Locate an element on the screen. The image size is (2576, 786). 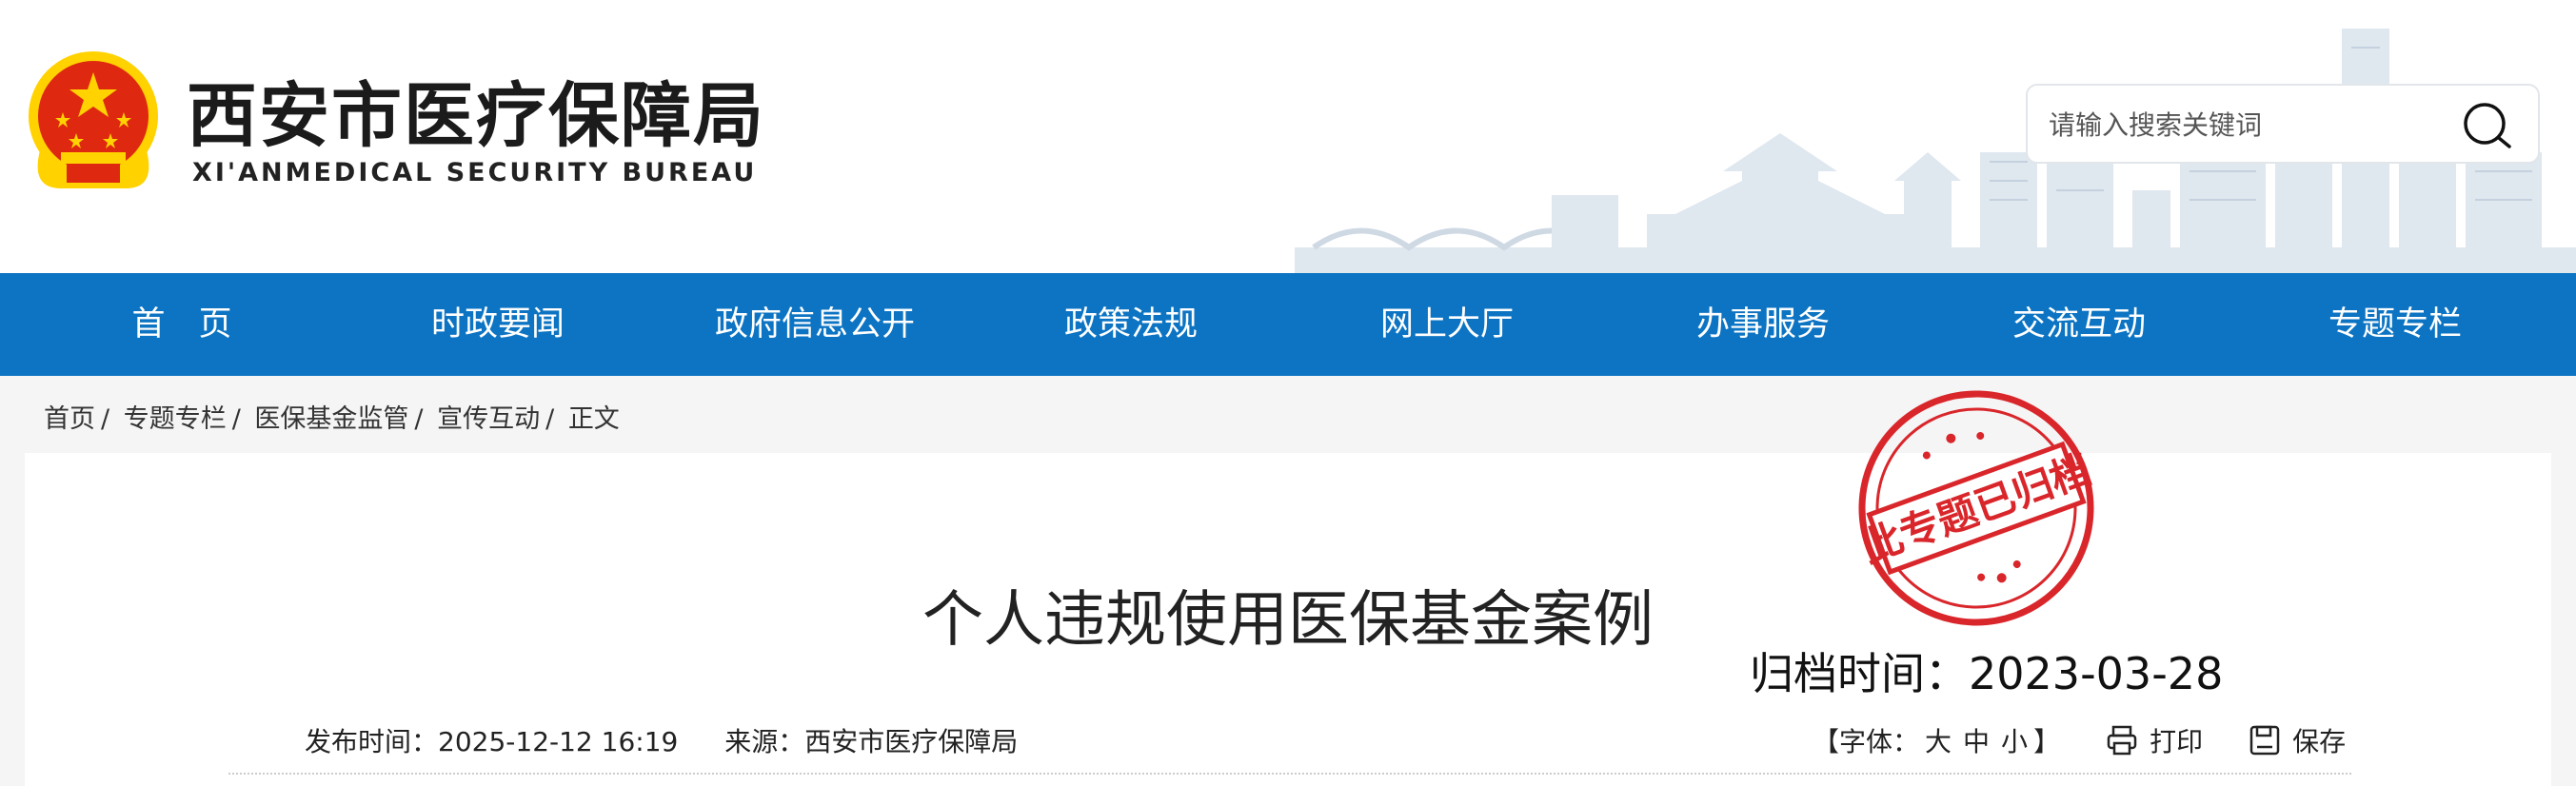
font-size-medium: 中 is located at coordinates (1976, 740).